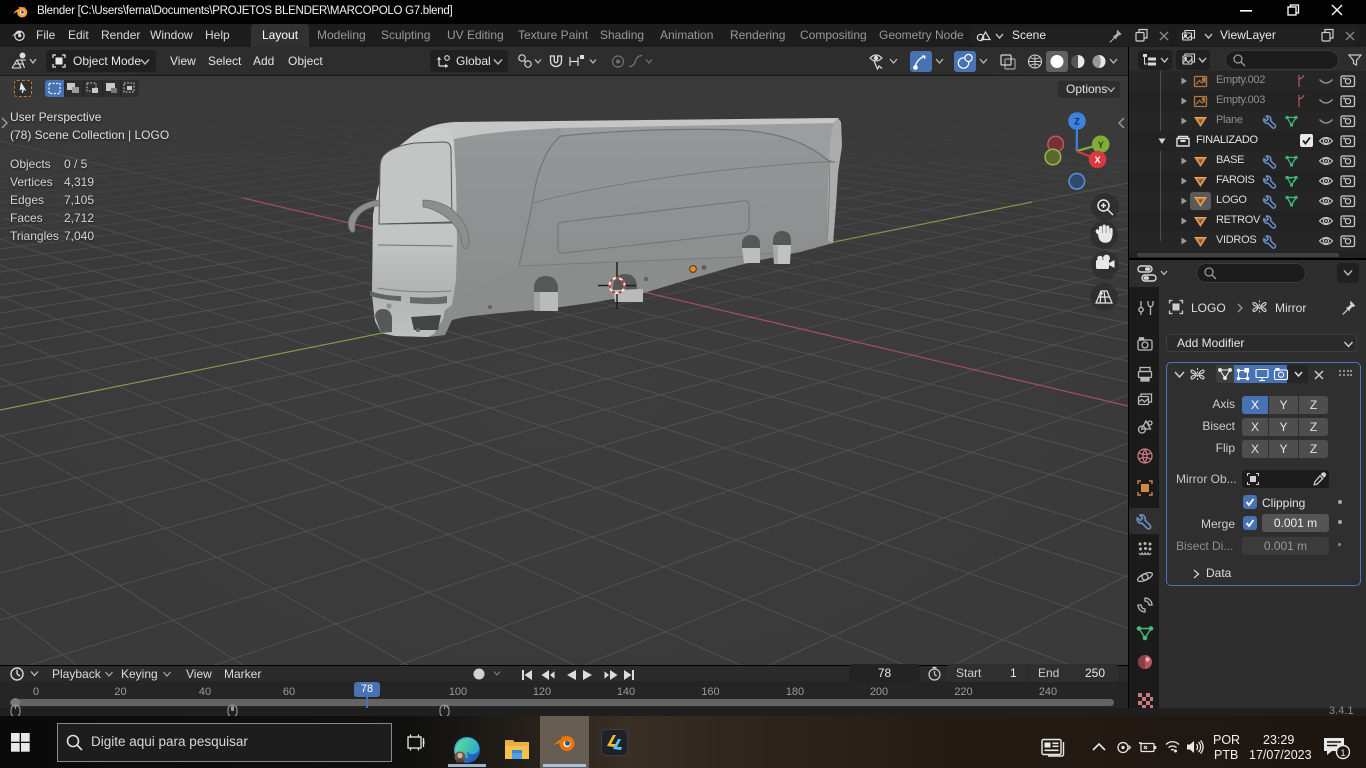 The width and height of the screenshot is (1366, 768). I want to click on svg-text: Z, so click(1077, 122).